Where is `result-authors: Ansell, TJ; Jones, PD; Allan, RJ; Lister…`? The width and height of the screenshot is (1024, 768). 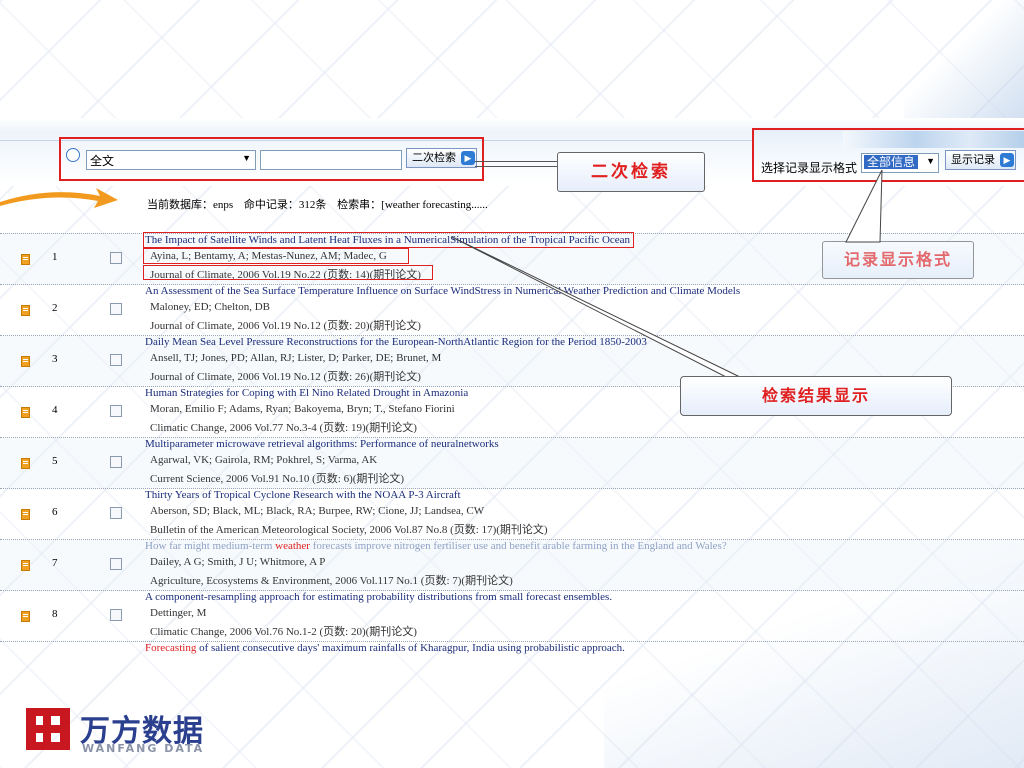
result-authors: Ansell, TJ; Jones, PD; Allan, RJ; Lister… is located at coordinates (296, 358).